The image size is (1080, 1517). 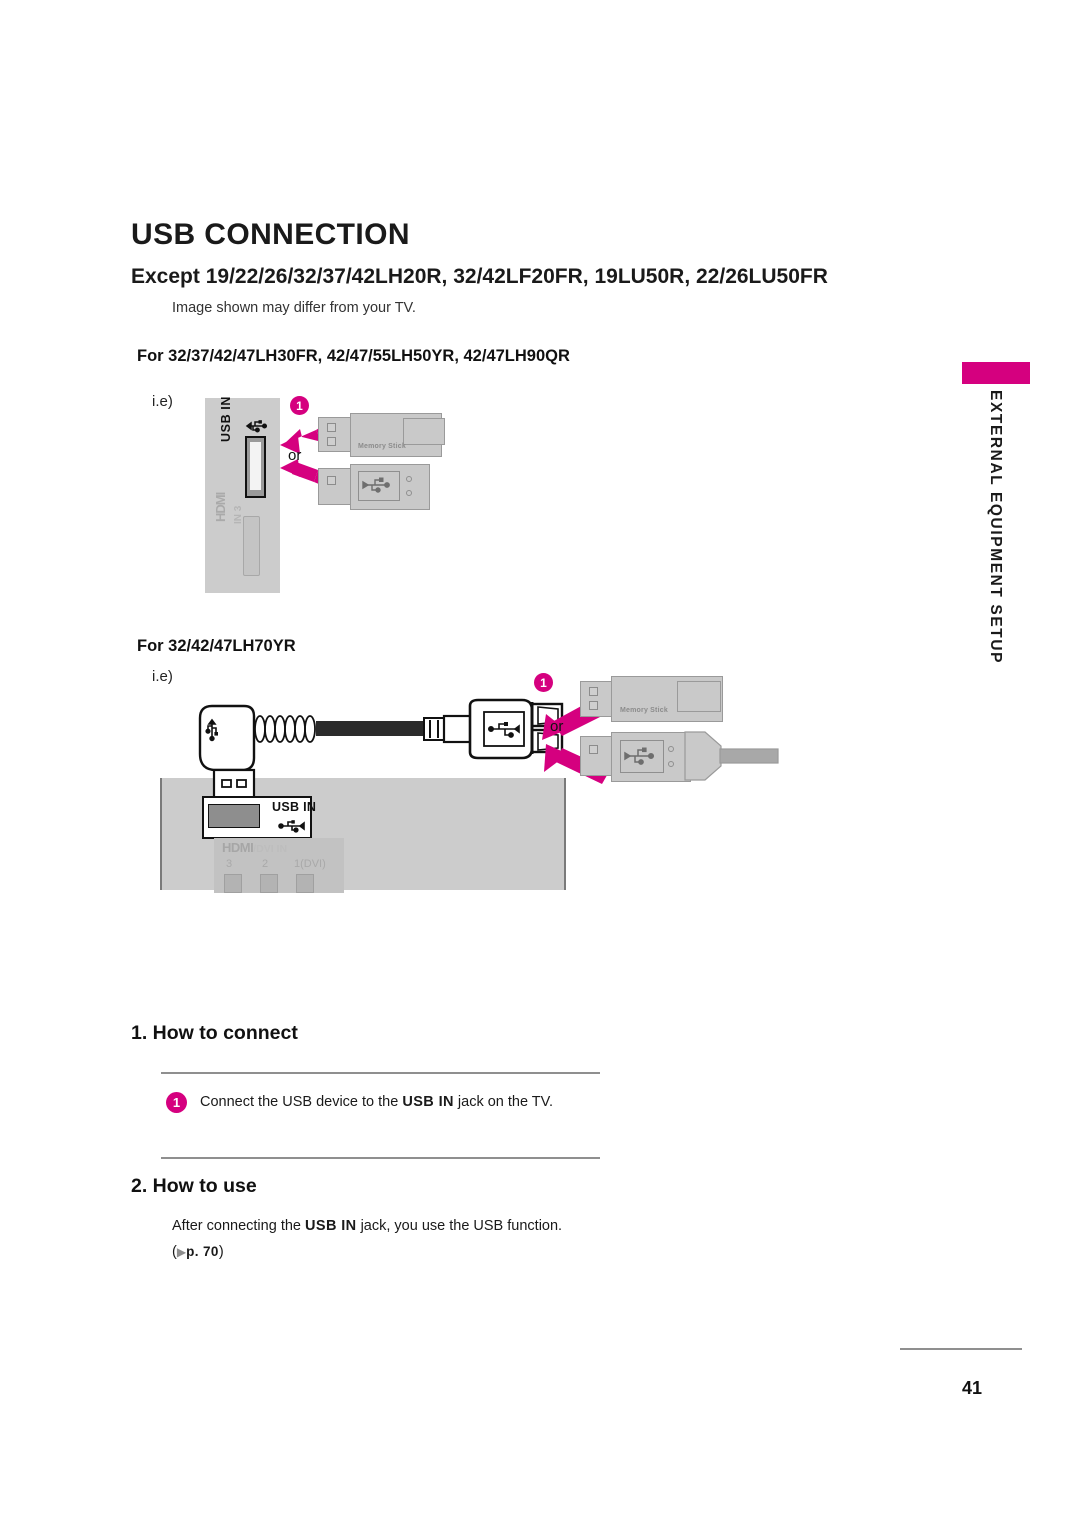 What do you see at coordinates (214, 1033) in the screenshot?
I see `how-to-connect-heading: 1. How to connect` at bounding box center [214, 1033].